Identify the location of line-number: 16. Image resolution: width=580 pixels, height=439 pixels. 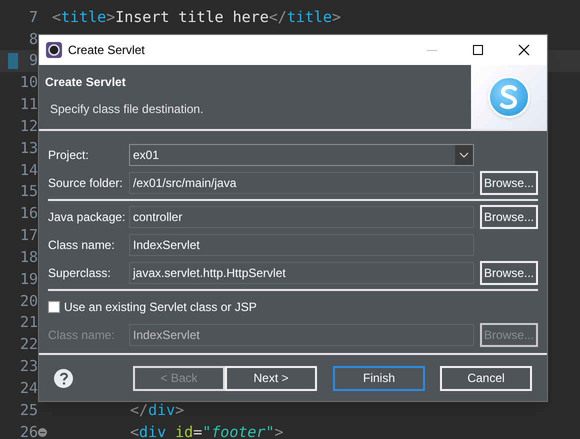
(29, 213).